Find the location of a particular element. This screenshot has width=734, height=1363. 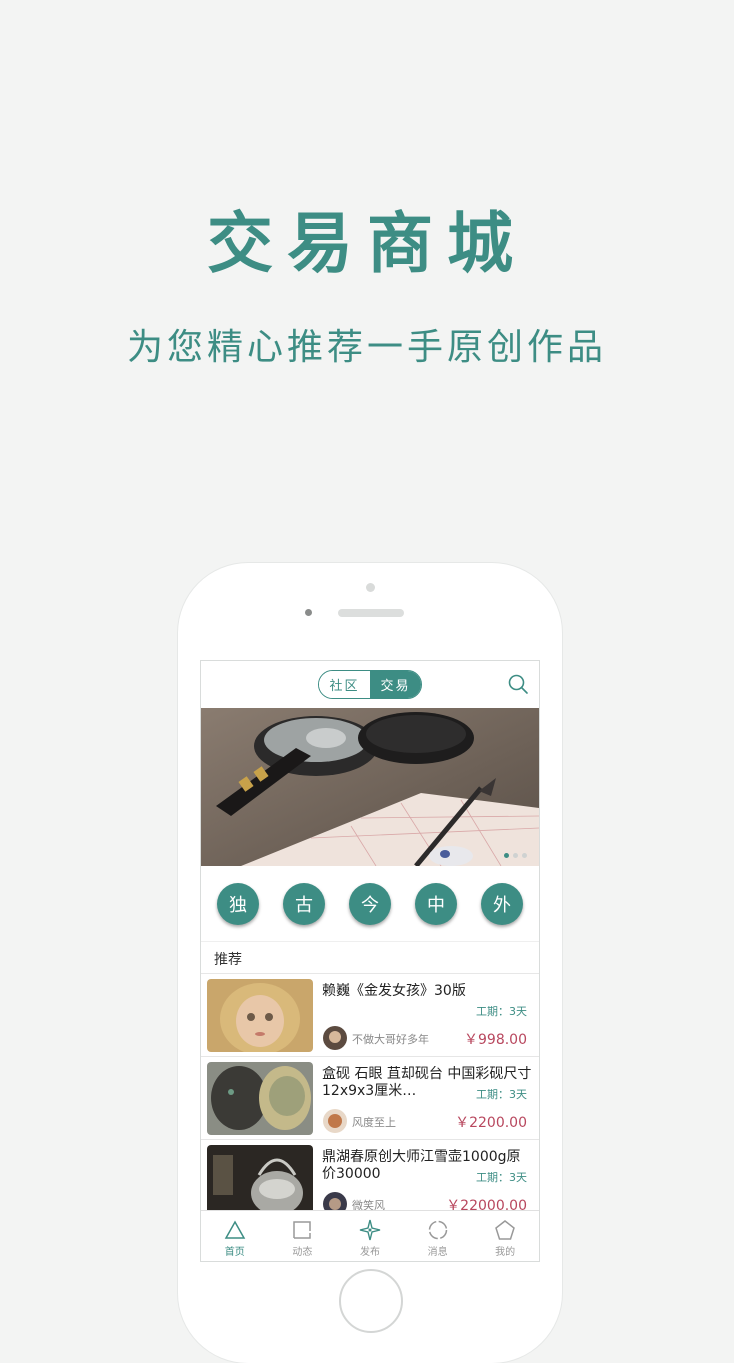

product-price: ￥998.00 is located at coordinates (495, 1040).